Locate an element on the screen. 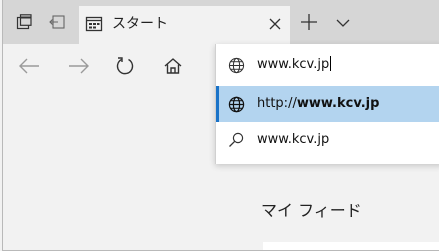 The height and width of the screenshot is (251, 439). plus-icon is located at coordinates (310, 23).